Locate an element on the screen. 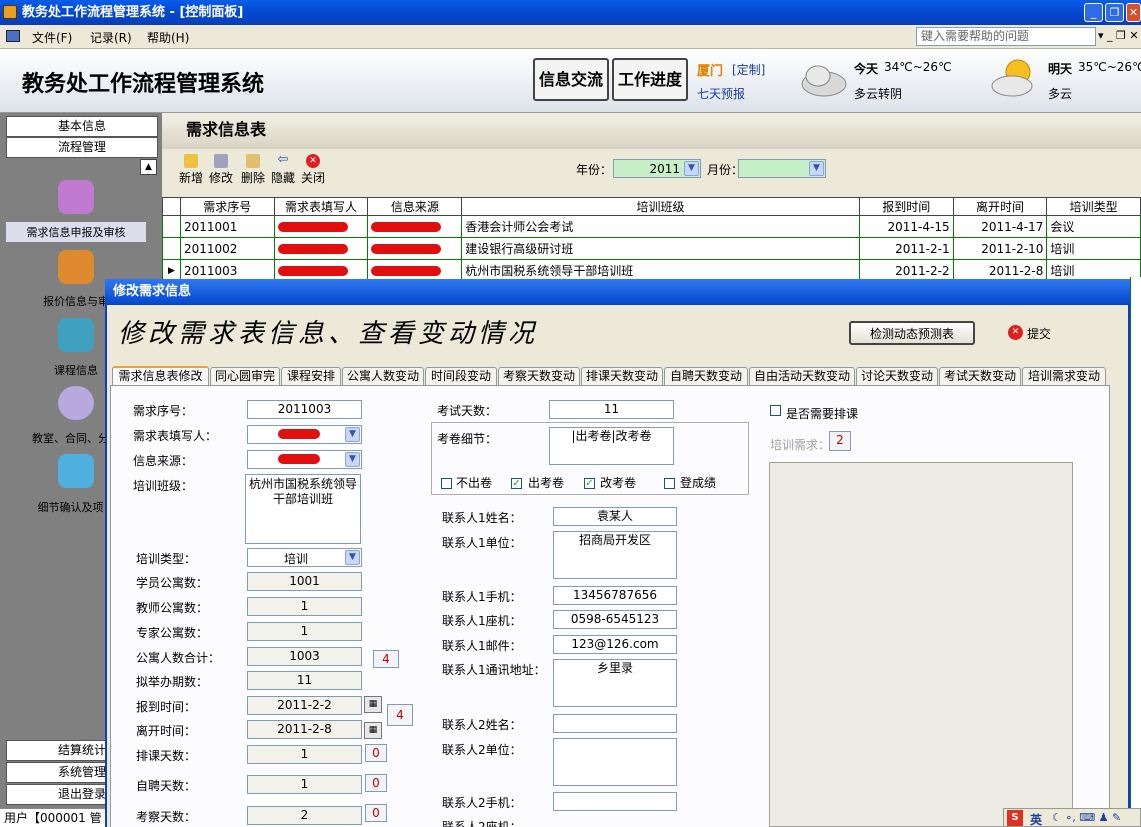  c2-mobile-field is located at coordinates (615, 801).